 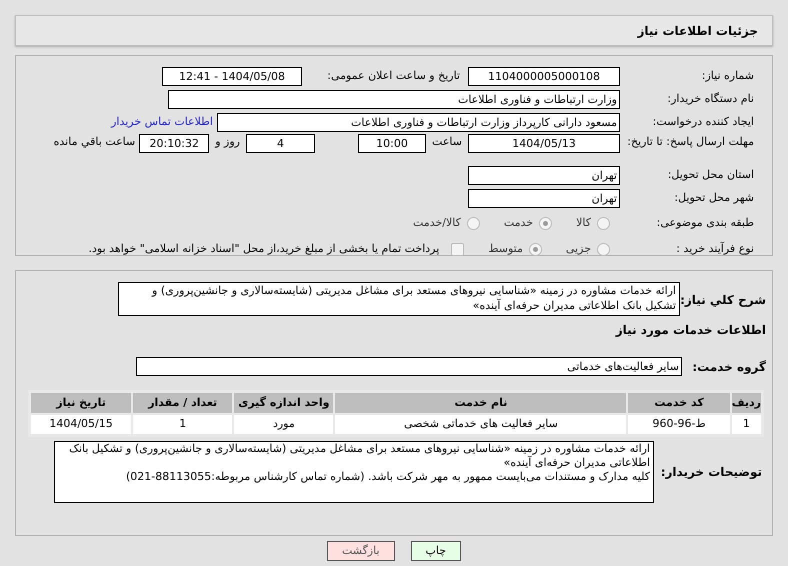 What do you see at coordinates (713, 198) in the screenshot?
I see `field-label: شهر محل تحویل:` at bounding box center [713, 198].